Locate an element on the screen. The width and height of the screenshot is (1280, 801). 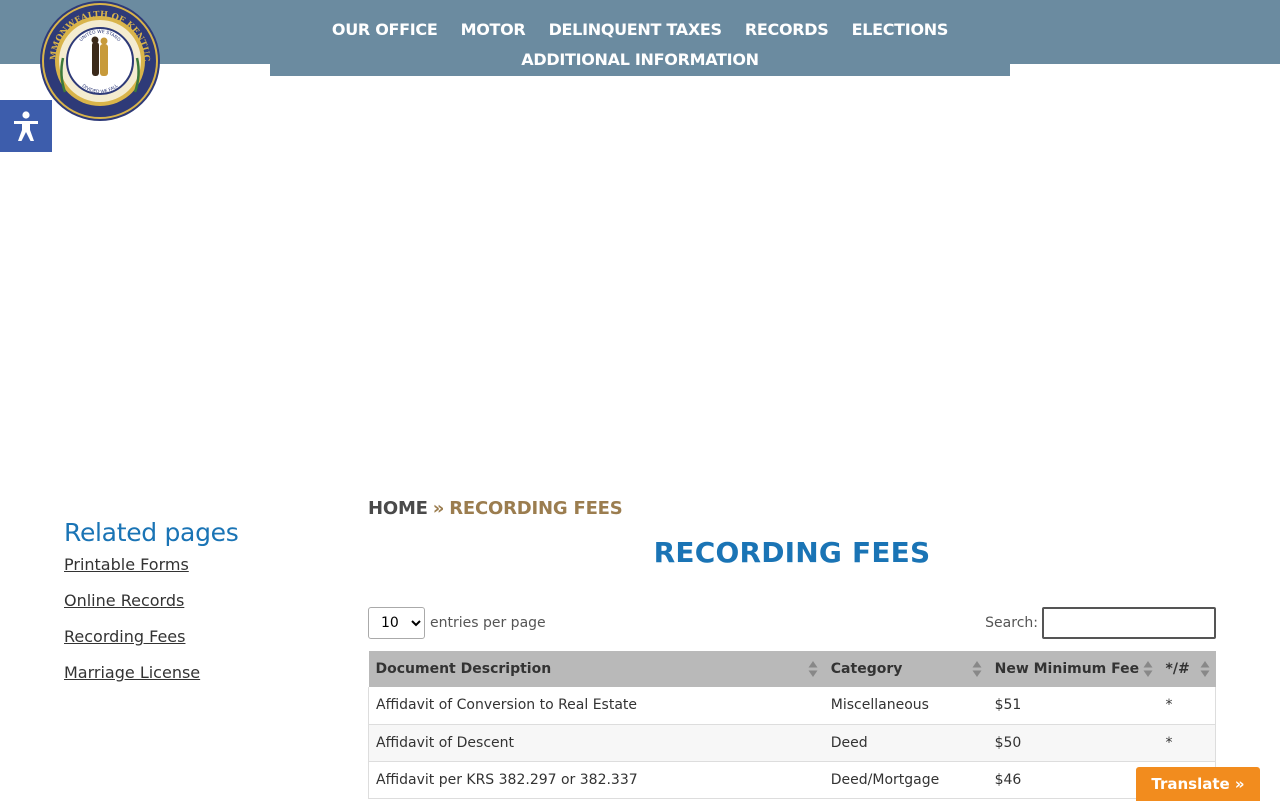
table-row: Affidavit of Descent Deed $50 * is located at coordinates (791, 743).